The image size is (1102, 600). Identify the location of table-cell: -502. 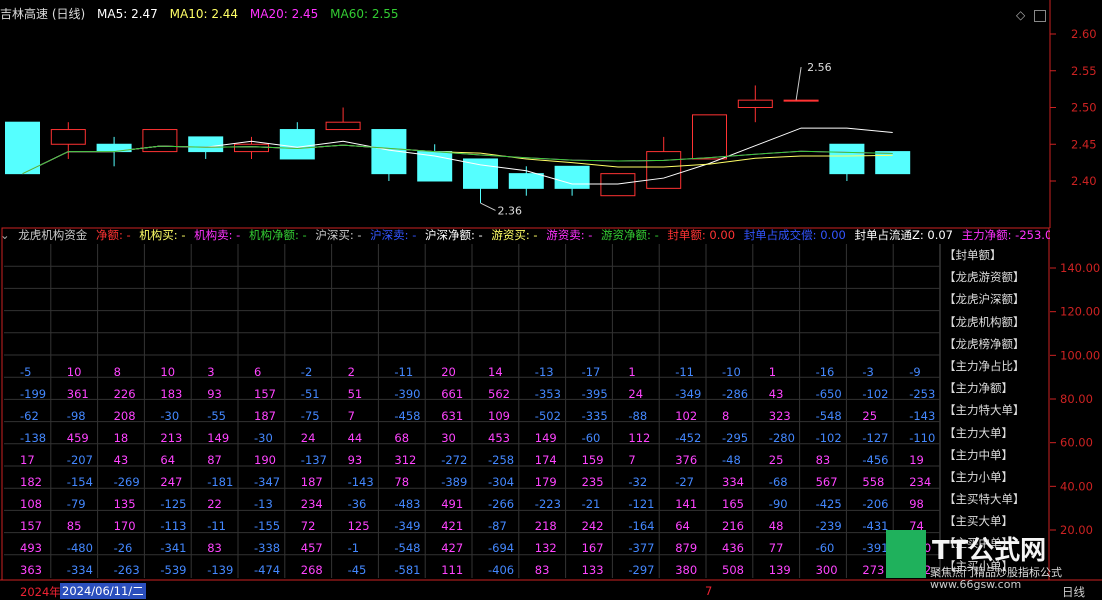
(548, 416).